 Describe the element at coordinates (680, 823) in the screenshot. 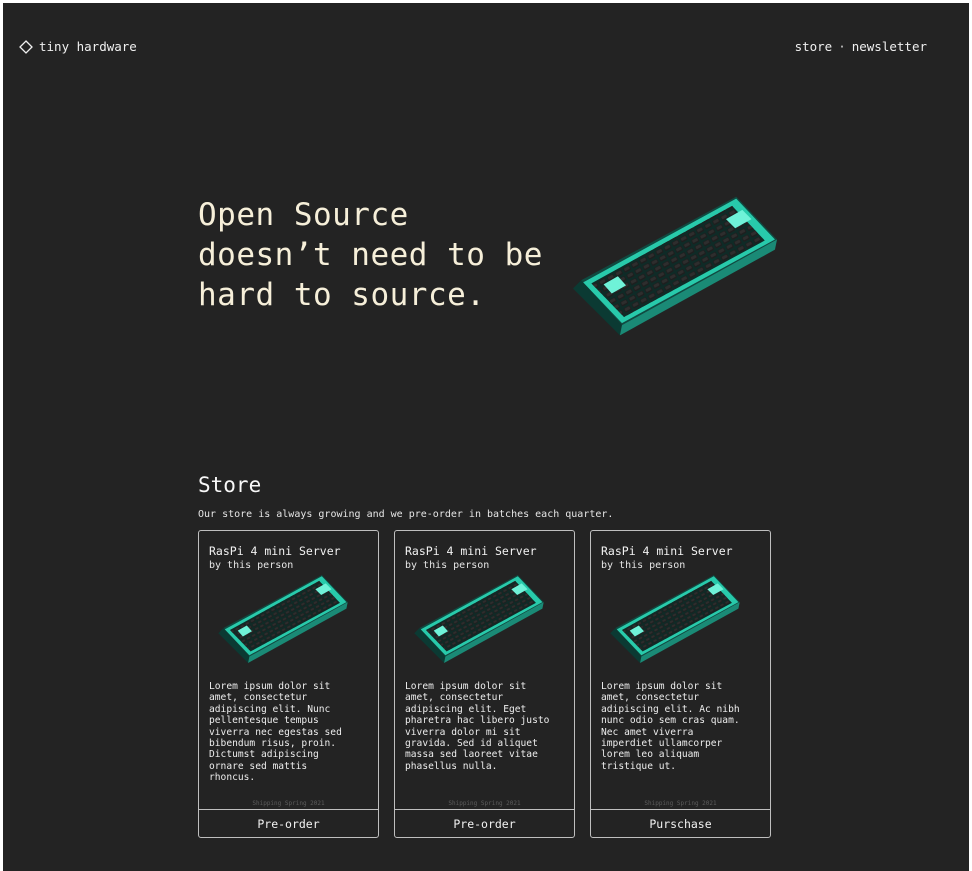

I see `purchase-button: Purschase` at that location.